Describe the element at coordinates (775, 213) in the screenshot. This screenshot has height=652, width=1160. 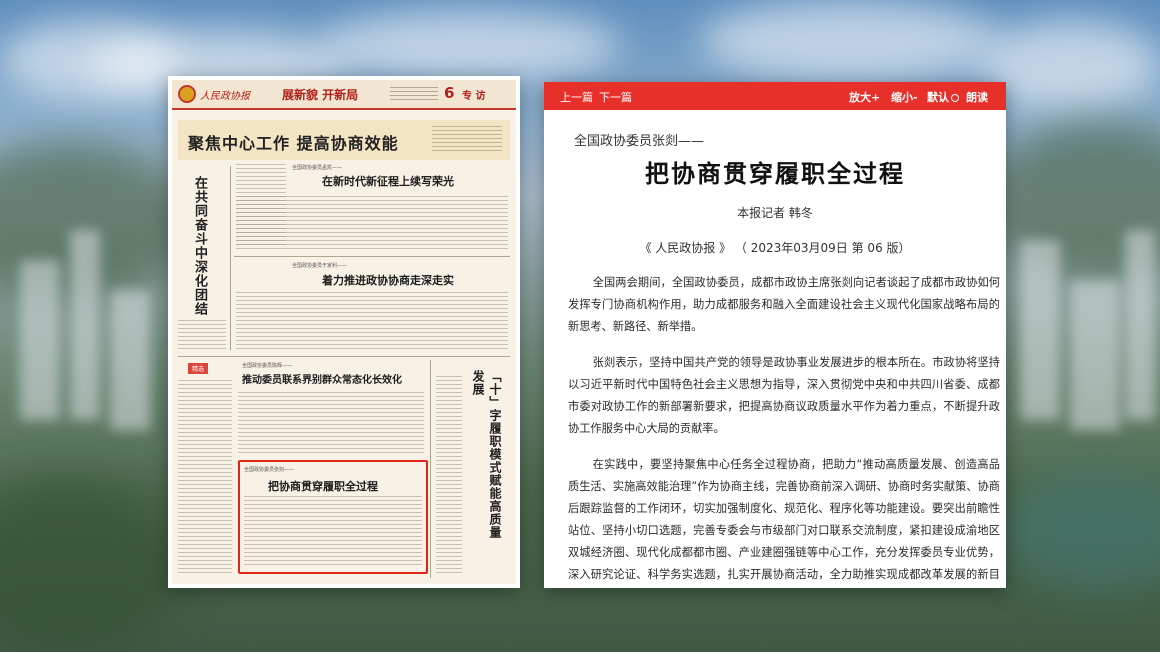
I see `article-byline: 本报记者 韩冬` at that location.